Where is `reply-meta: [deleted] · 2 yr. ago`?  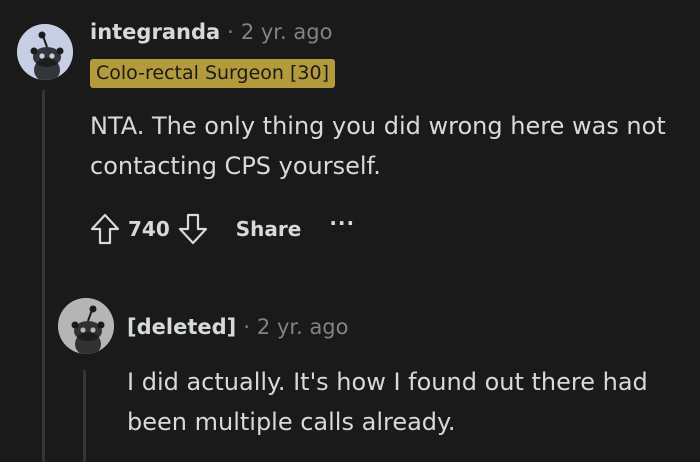
reply-meta: [deleted] · 2 yr. ago is located at coordinates (238, 327).